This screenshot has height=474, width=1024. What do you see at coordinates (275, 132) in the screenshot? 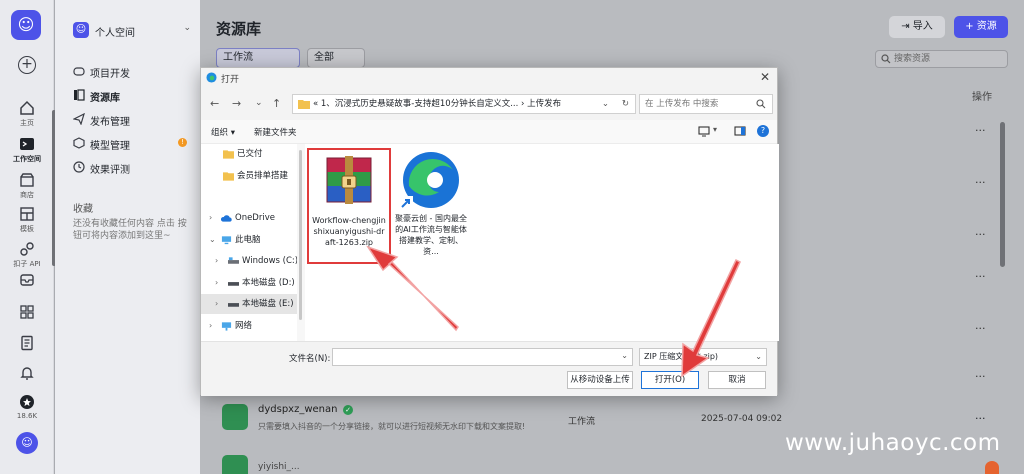
I see `new-folder-button: 新建文件夹` at bounding box center [275, 132].